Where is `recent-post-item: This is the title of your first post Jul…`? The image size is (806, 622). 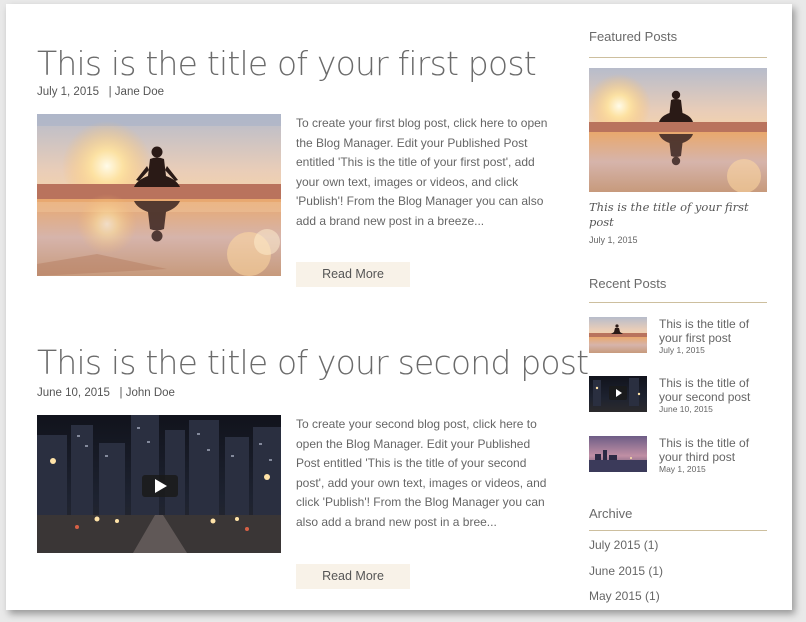
recent-post-item: This is the title of your first post Jul… is located at coordinates (678, 337).